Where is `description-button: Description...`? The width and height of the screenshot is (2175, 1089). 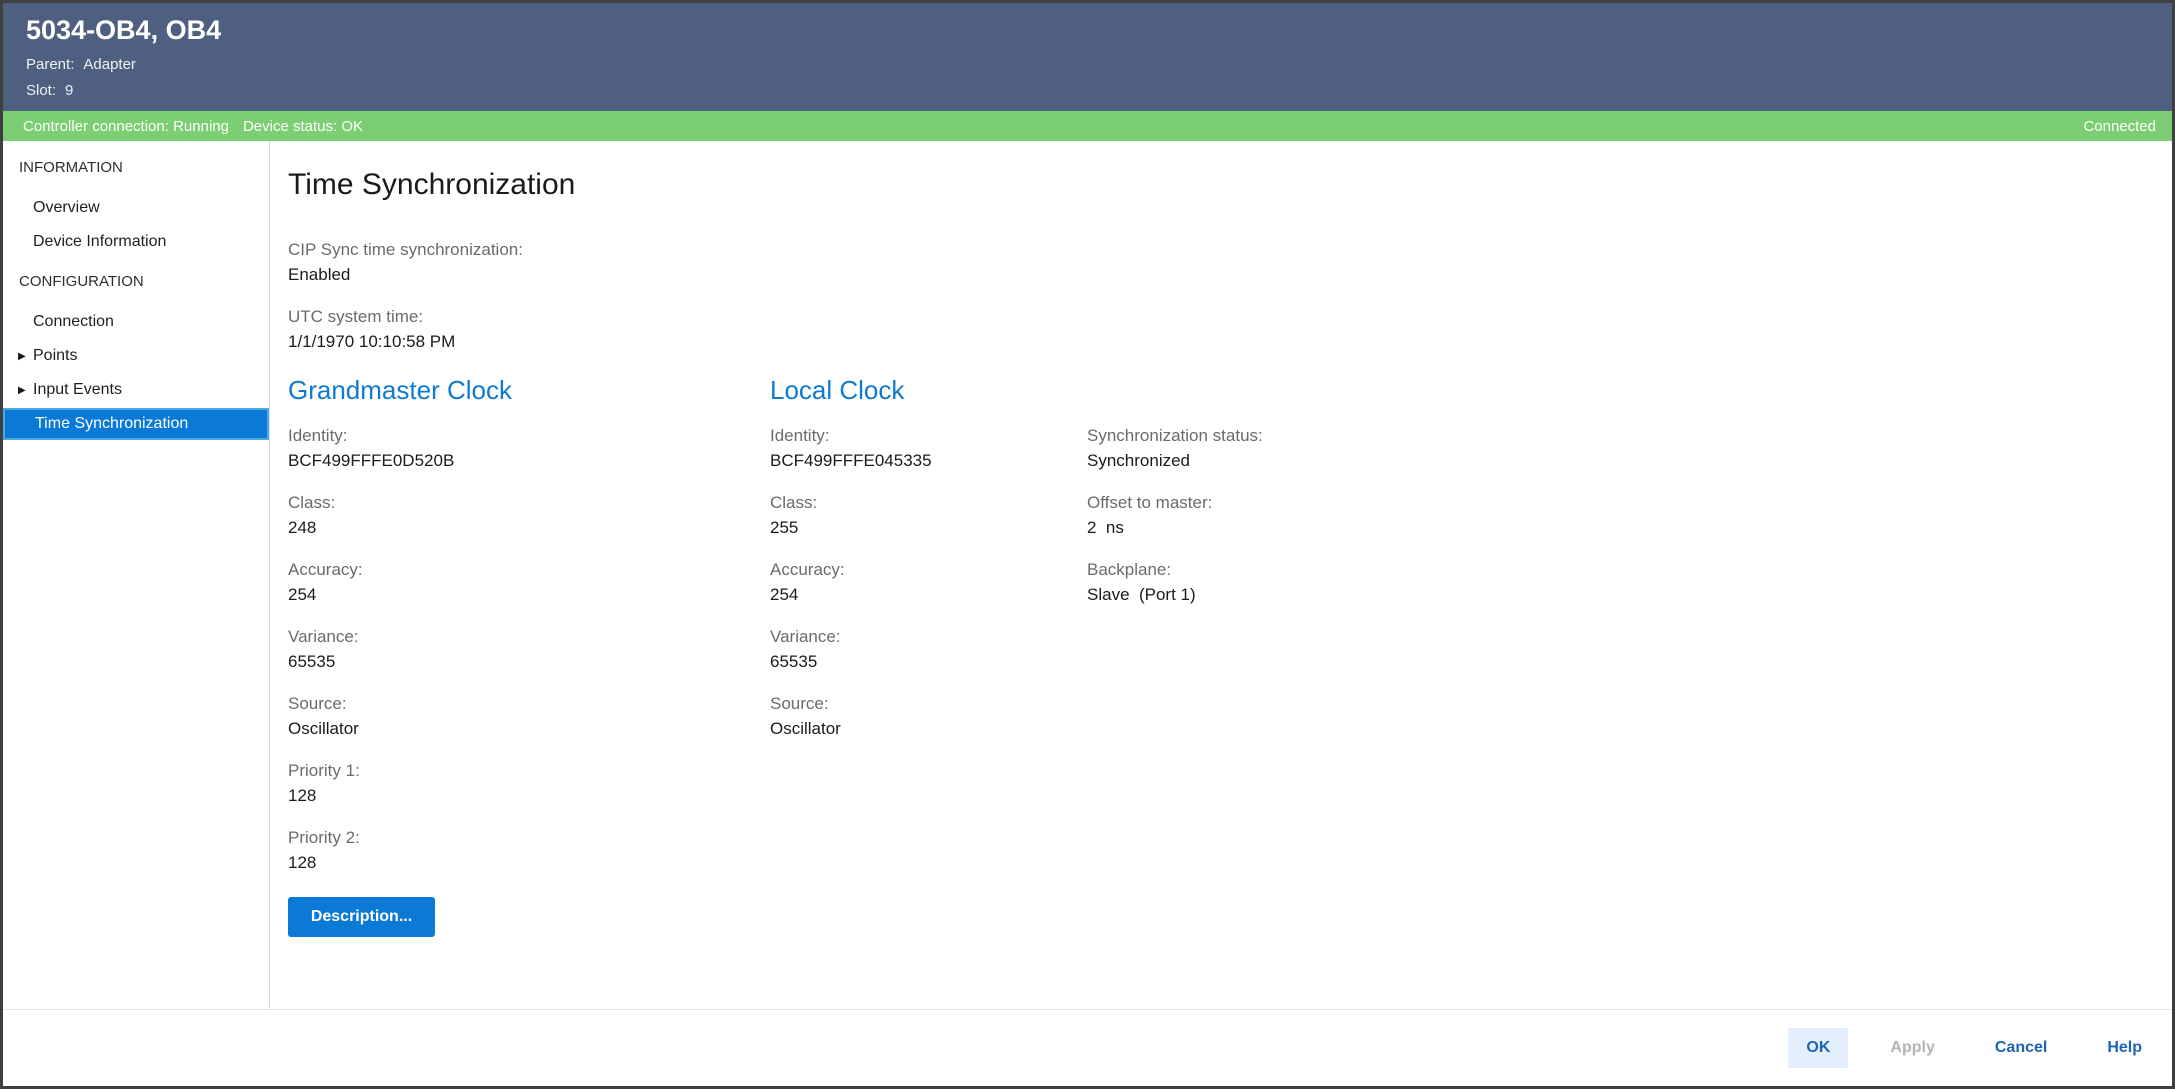 description-button: Description... is located at coordinates (361, 917).